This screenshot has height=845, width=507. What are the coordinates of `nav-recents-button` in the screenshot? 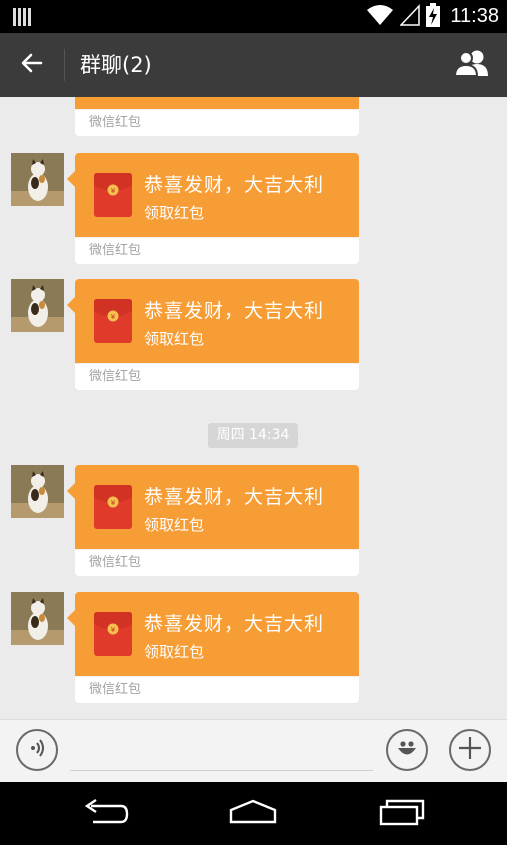 It's located at (402, 814).